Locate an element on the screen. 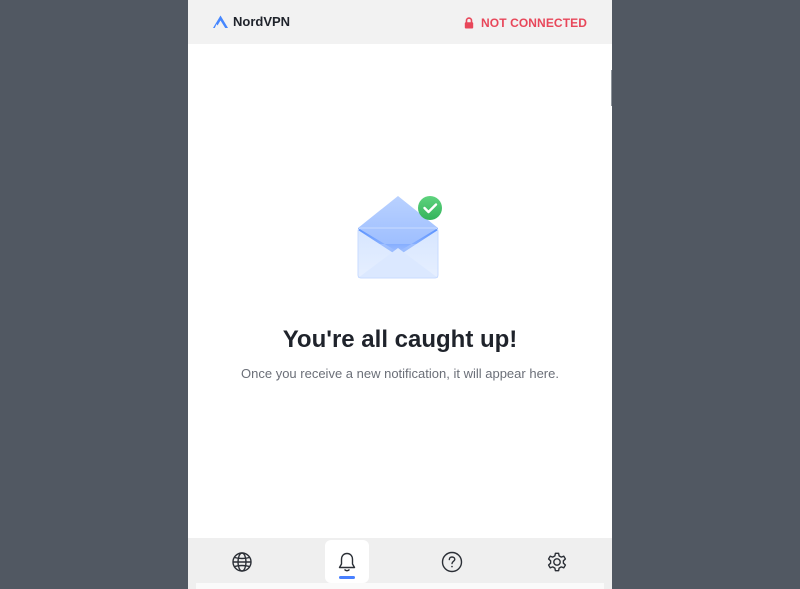 The image size is (800, 589). envelope-check-icon is located at coordinates (399, 237).